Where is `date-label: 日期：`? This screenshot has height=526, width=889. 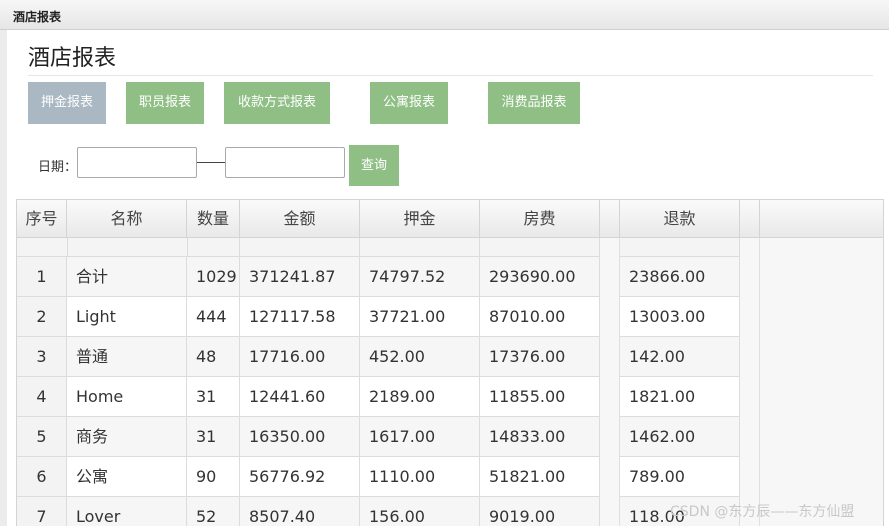
date-label: 日期： is located at coordinates (58, 167).